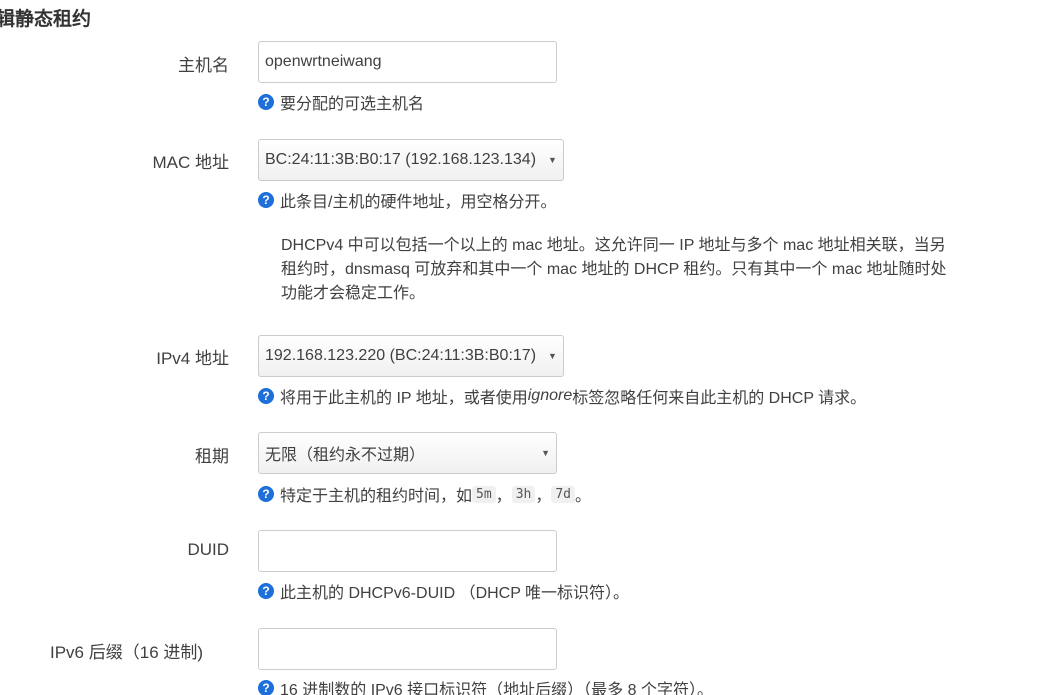 This screenshot has width=1046, height=695. I want to click on duid-help: ? 此主机的 DHCPv6-DUID （DHCP 唯一标识符）。, so click(443, 591).